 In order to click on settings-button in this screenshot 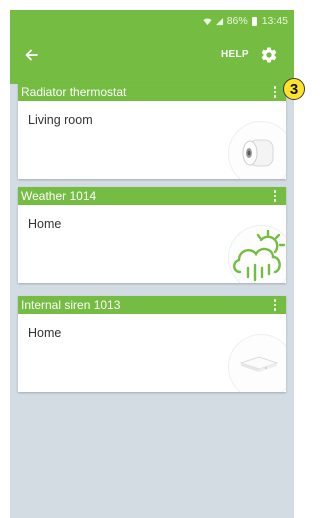, I will do `click(269, 55)`.